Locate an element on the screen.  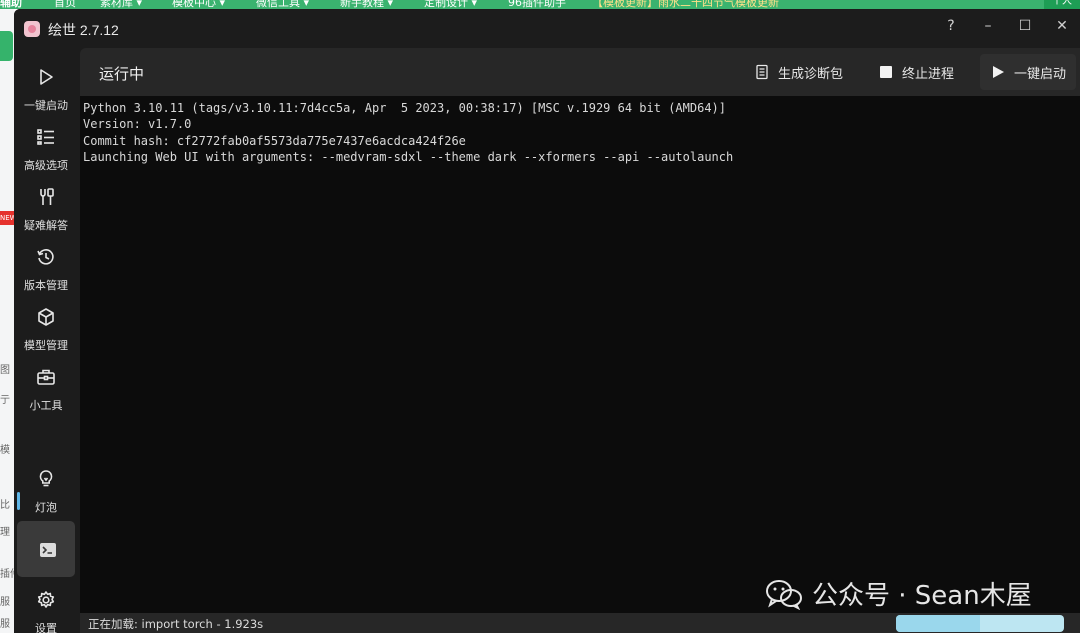
title-bar: 绘世 2.7.12 ? – ☐ ✕ is located at coordinates (547, 28).